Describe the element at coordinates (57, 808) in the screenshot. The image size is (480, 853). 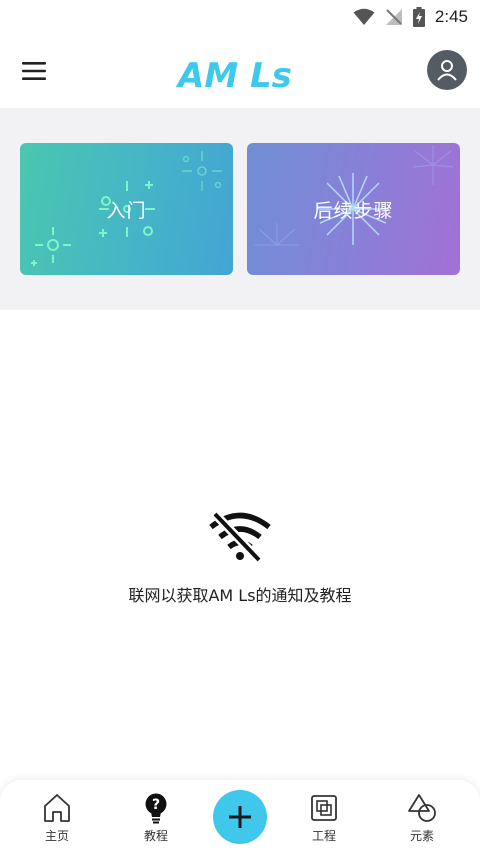
I see `home-icon` at that location.